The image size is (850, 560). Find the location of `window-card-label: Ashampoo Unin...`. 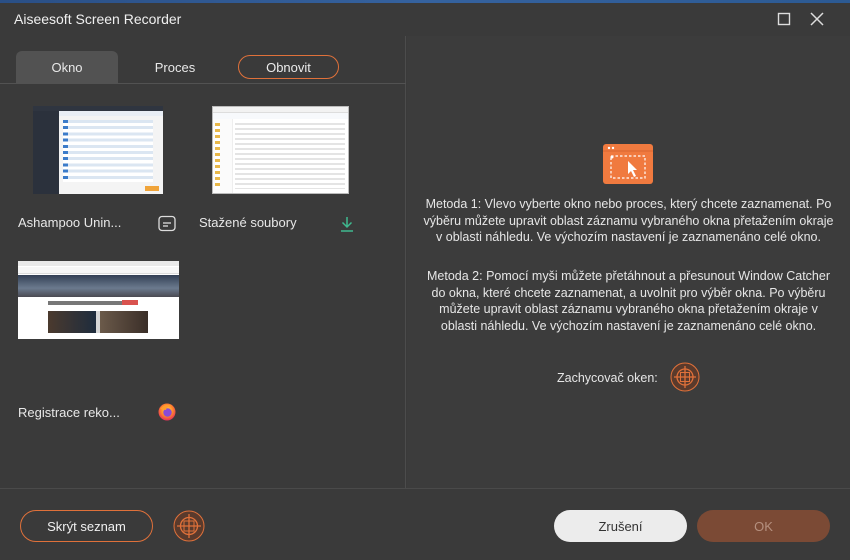

window-card-label: Ashampoo Unin... is located at coordinates (70, 222).